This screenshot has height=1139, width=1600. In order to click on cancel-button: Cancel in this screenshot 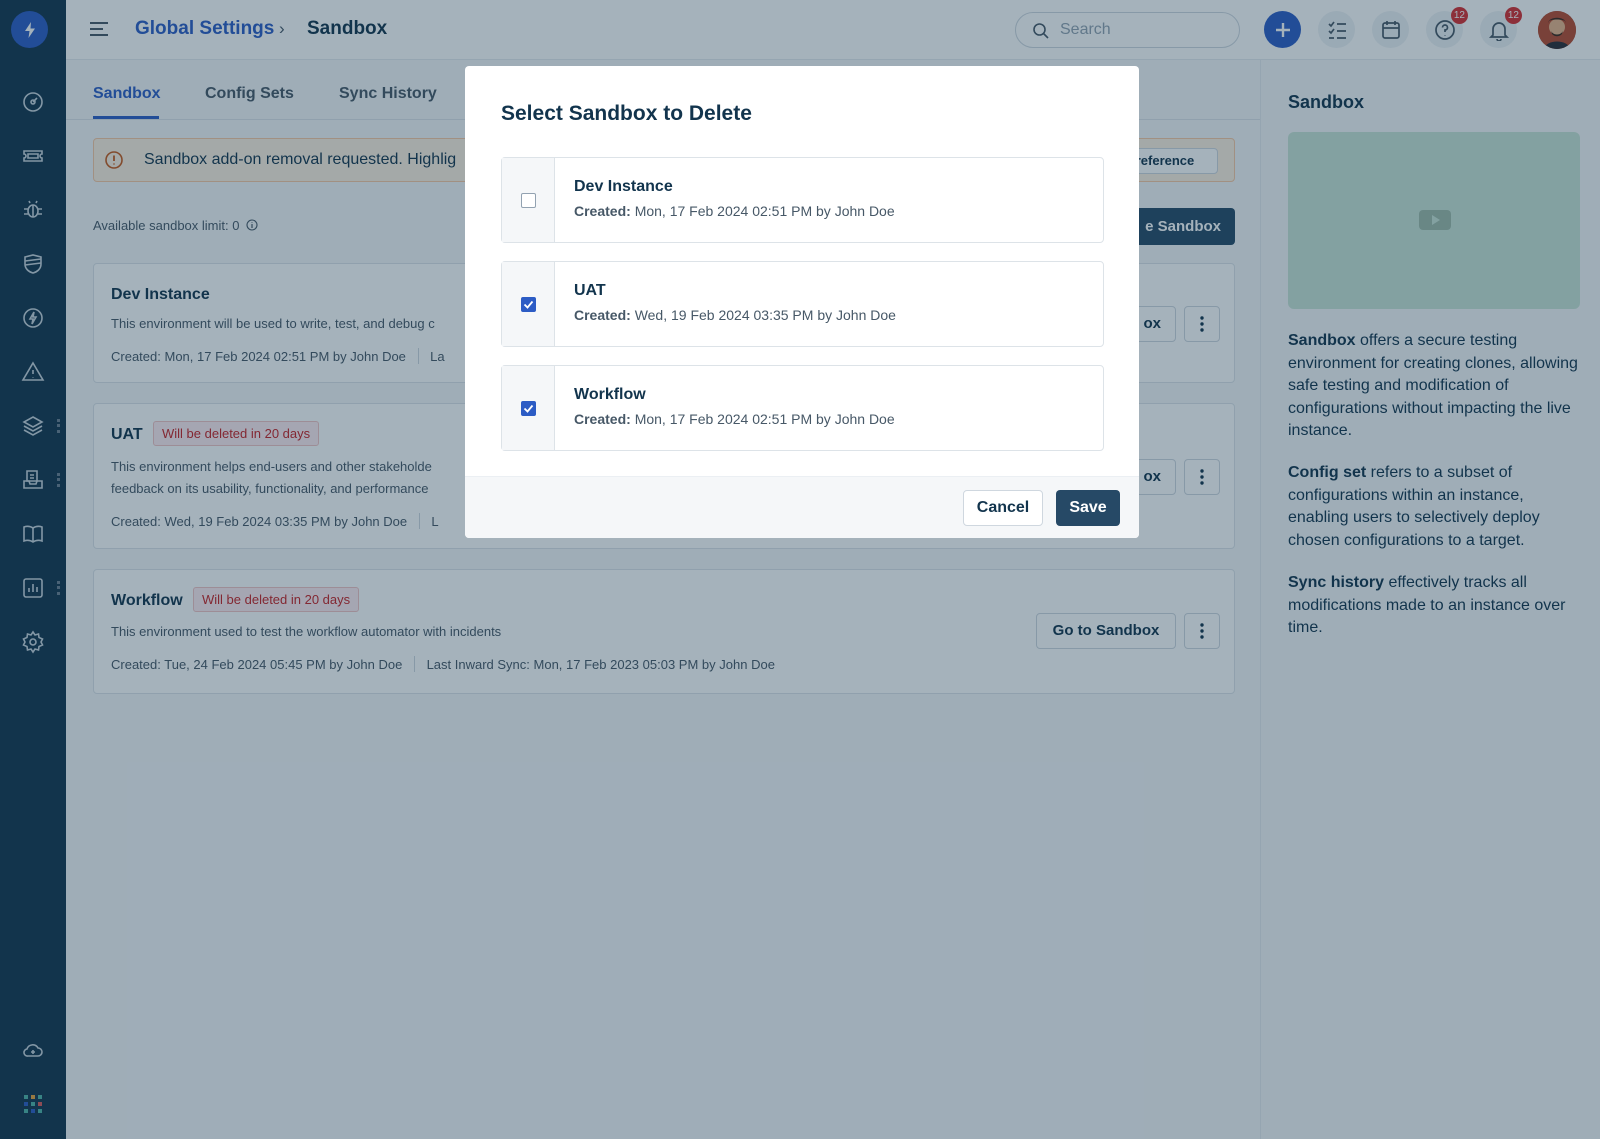, I will do `click(1003, 508)`.